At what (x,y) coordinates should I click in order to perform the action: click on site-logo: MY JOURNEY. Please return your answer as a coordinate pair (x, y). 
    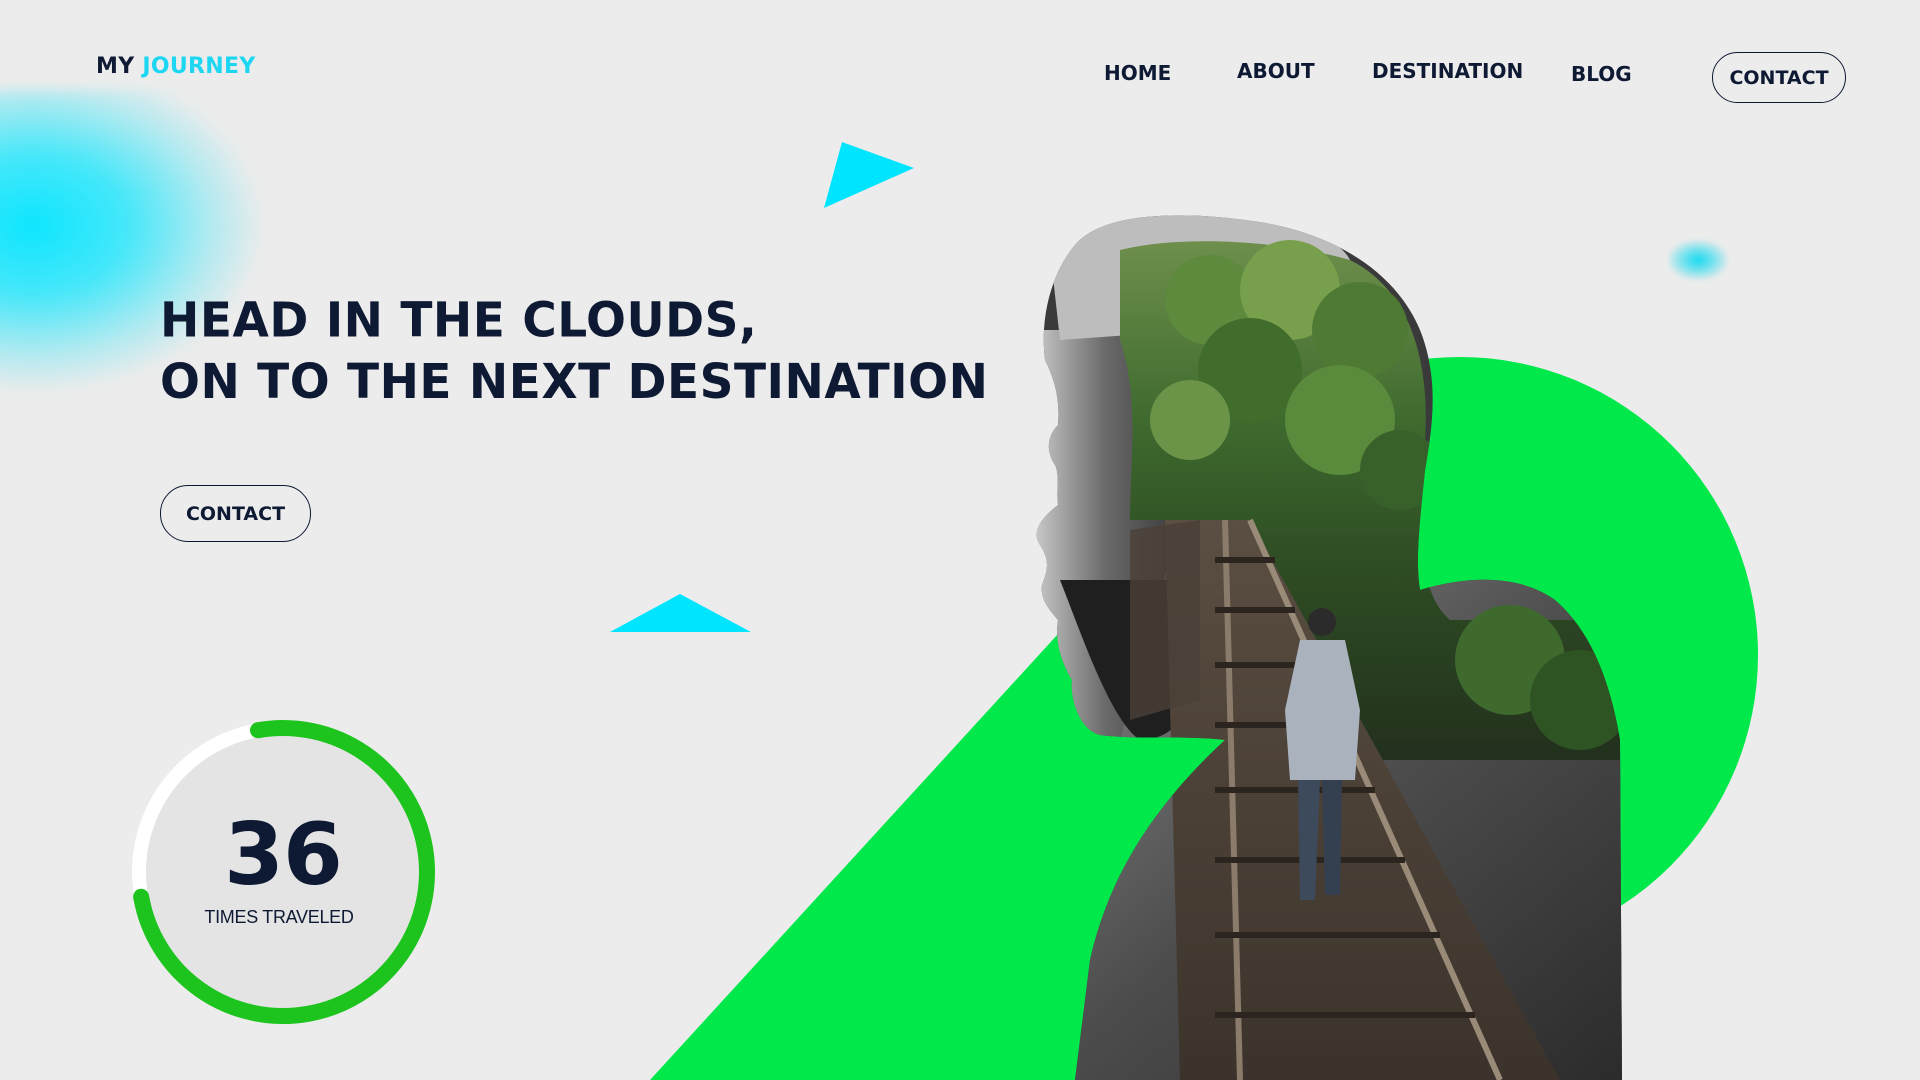
    Looking at the image, I should click on (176, 66).